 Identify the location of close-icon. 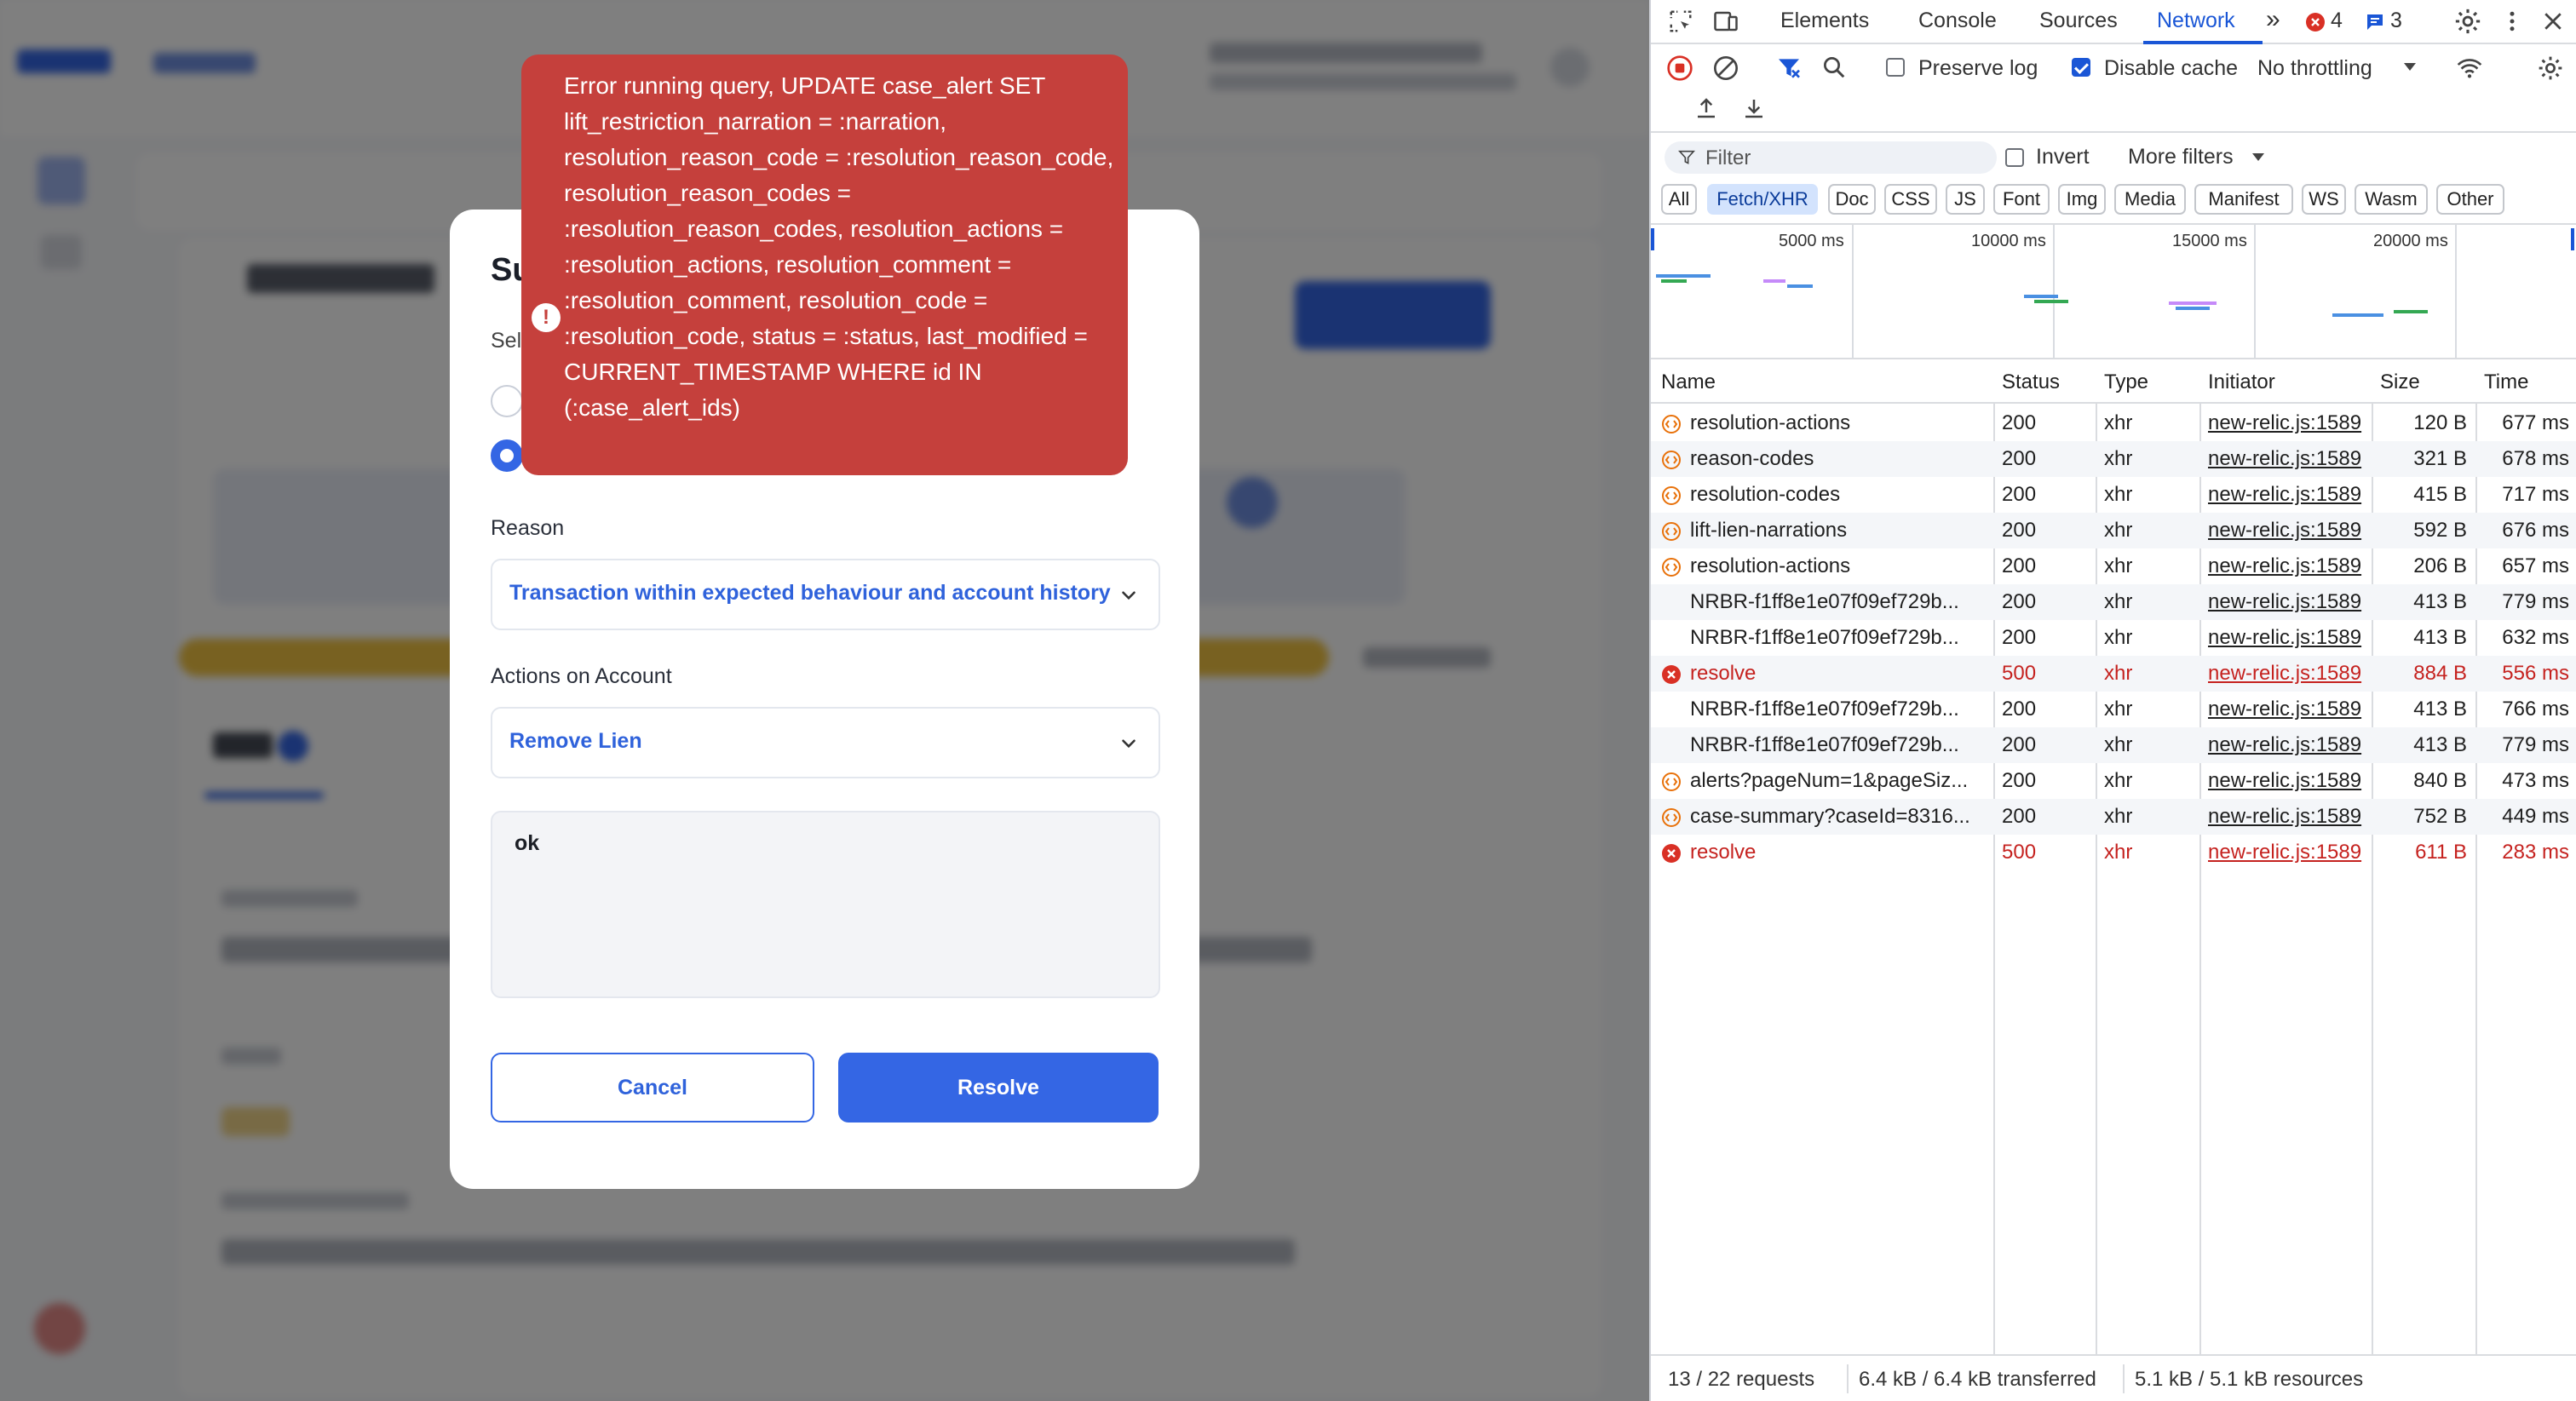
(2553, 21).